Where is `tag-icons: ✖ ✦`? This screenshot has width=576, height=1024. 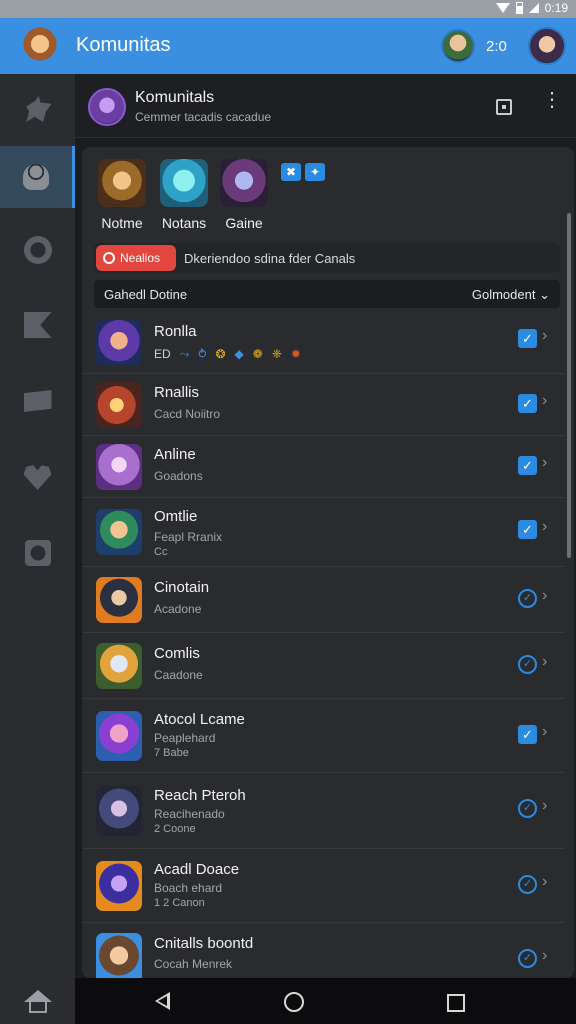 tag-icons: ✖ ✦ is located at coordinates (303, 172).